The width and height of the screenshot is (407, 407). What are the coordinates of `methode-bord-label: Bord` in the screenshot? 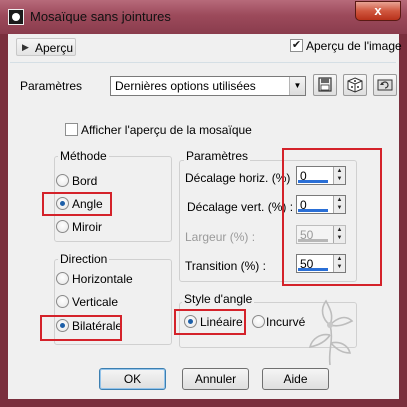 It's located at (85, 181).